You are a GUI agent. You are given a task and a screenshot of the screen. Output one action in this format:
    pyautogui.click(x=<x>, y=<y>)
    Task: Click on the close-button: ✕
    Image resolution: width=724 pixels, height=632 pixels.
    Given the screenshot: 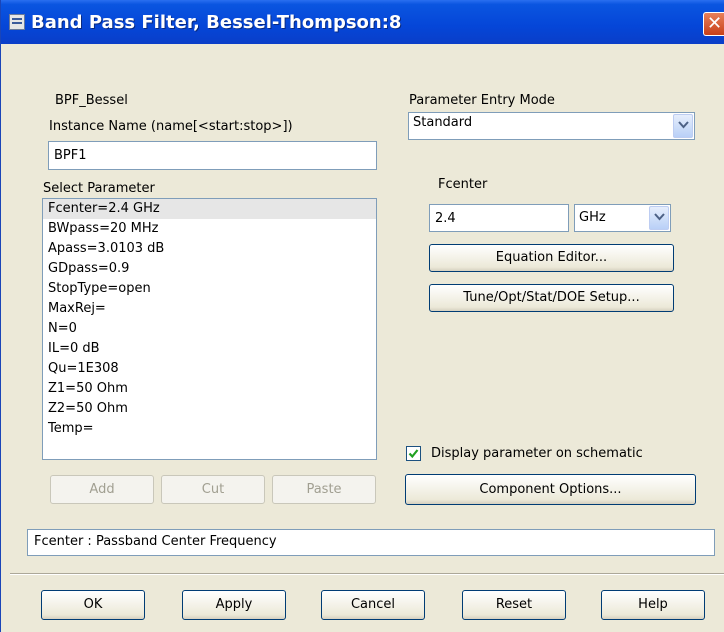 What is the action you would take?
    pyautogui.click(x=713, y=24)
    